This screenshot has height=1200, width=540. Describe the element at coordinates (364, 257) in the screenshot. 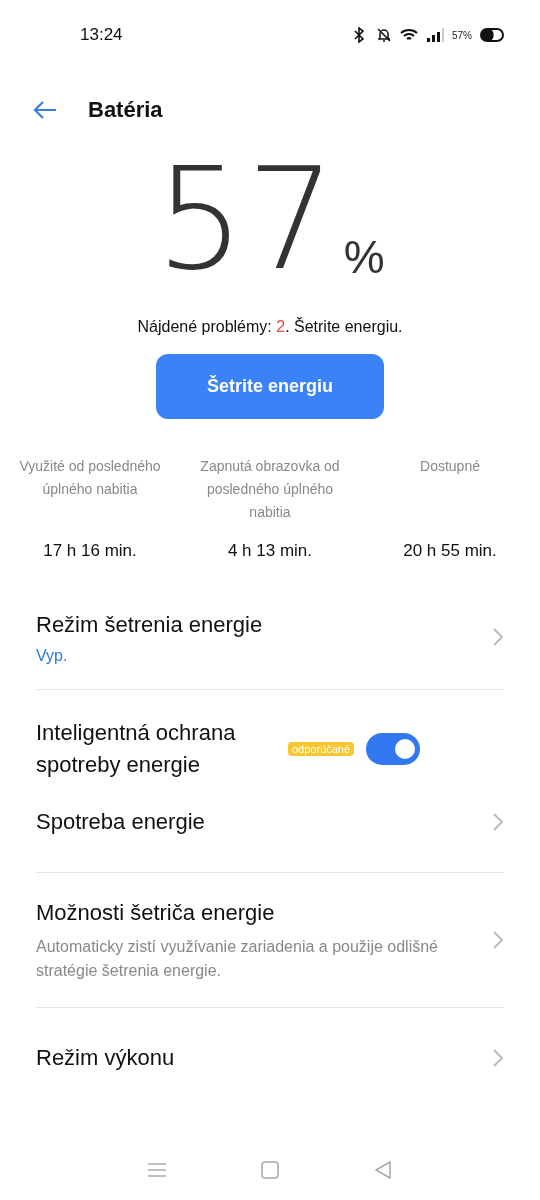

I see `percent-sign: %` at that location.